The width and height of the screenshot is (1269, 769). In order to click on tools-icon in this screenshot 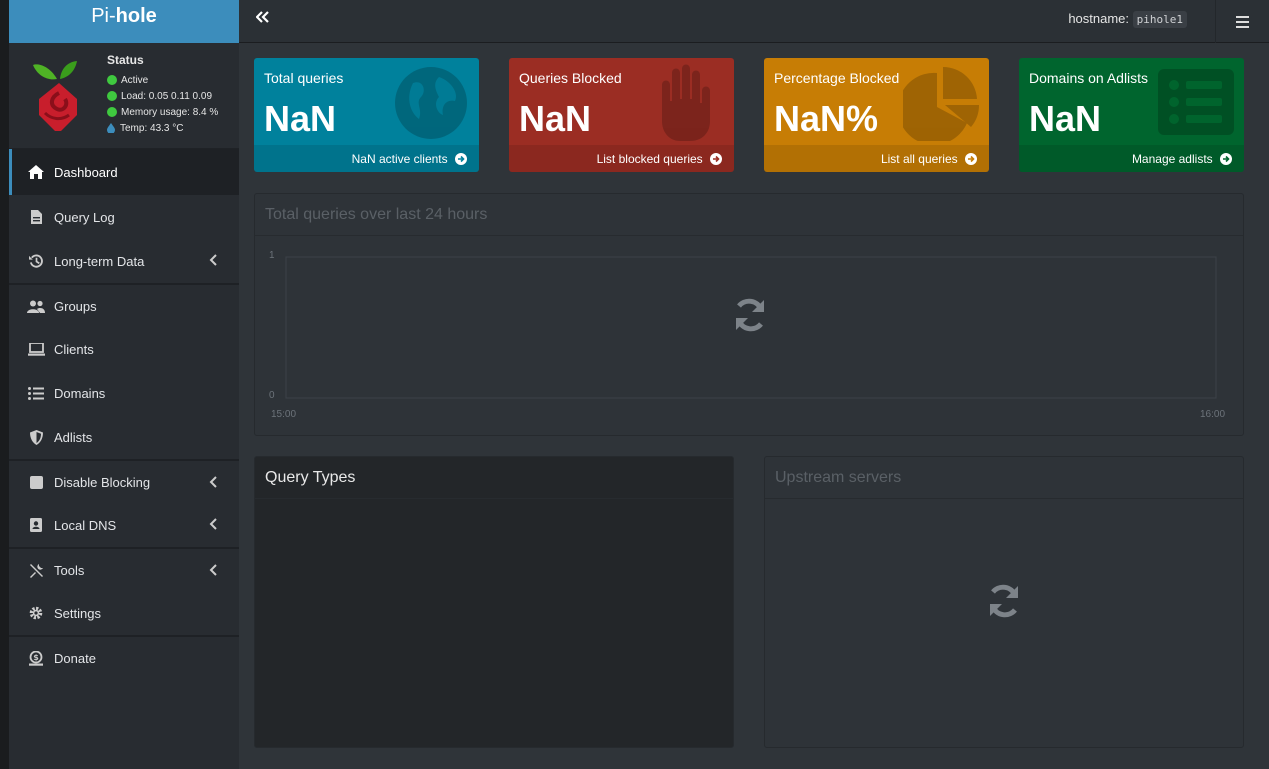, I will do `click(36, 570)`.